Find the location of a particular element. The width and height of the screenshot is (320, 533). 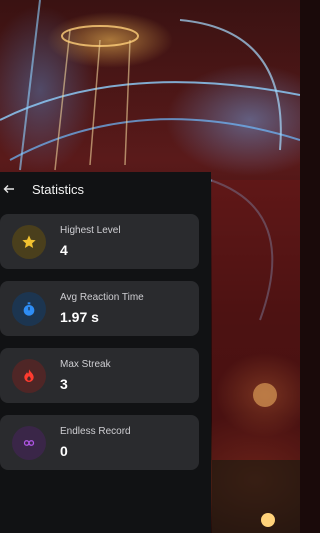

stat-card-highest-level: Highest Level 4 is located at coordinates (99, 241).